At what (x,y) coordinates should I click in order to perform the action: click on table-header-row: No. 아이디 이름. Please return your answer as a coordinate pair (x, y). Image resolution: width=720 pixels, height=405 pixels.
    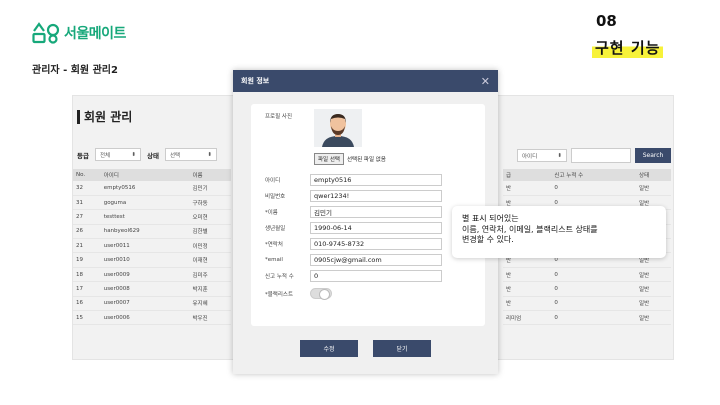
    Looking at the image, I should click on (152, 175).